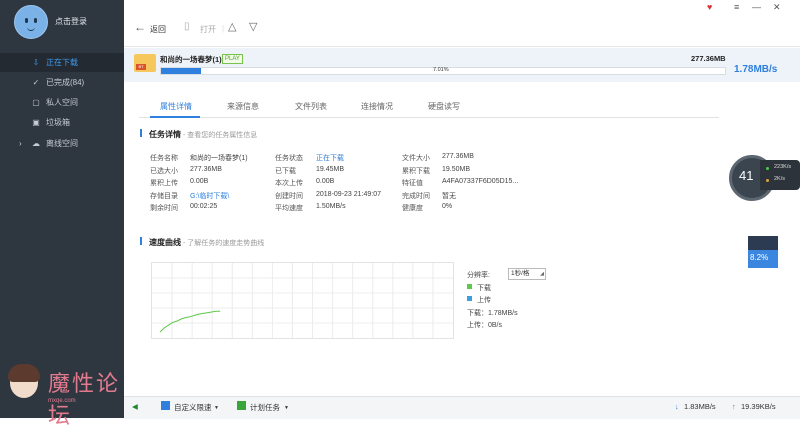 The width and height of the screenshot is (800, 430). I want to click on tab-connections: 连接情况, so click(377, 106).